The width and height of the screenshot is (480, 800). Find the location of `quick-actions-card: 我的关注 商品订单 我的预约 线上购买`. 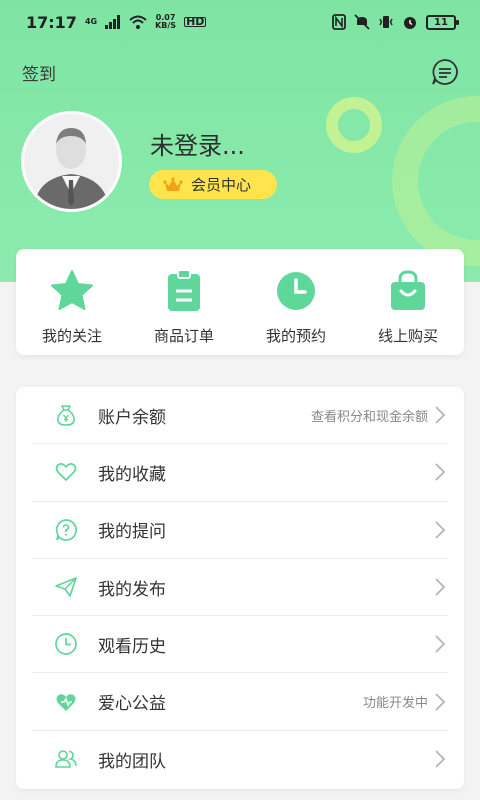

quick-actions-card: 我的关注 商品订单 我的预约 线上购买 is located at coordinates (240, 302).